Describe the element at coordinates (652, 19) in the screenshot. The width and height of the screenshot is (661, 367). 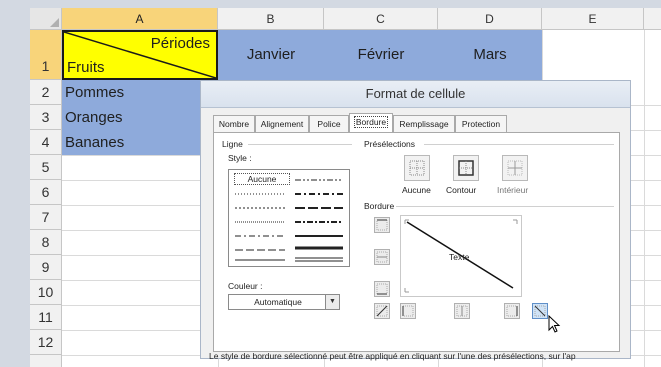
I see `column-header-f` at that location.